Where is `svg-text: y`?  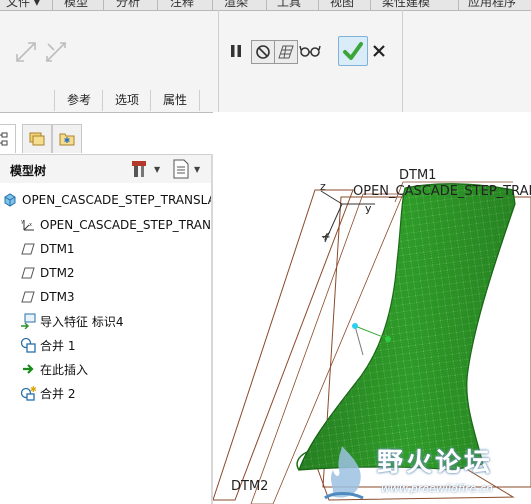
svg-text: y is located at coordinates (22, 222).